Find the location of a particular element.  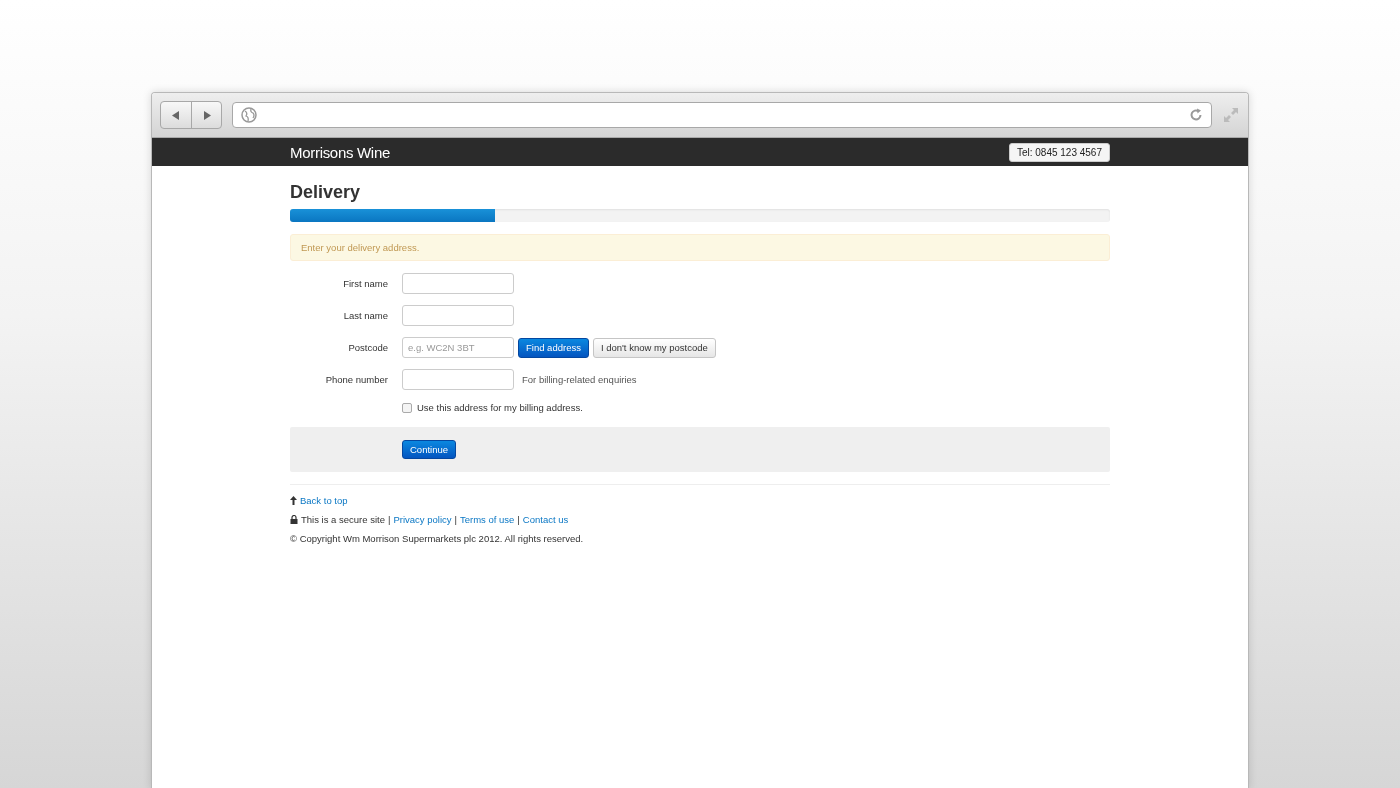

right-triangle-icon is located at coordinates (206, 115).